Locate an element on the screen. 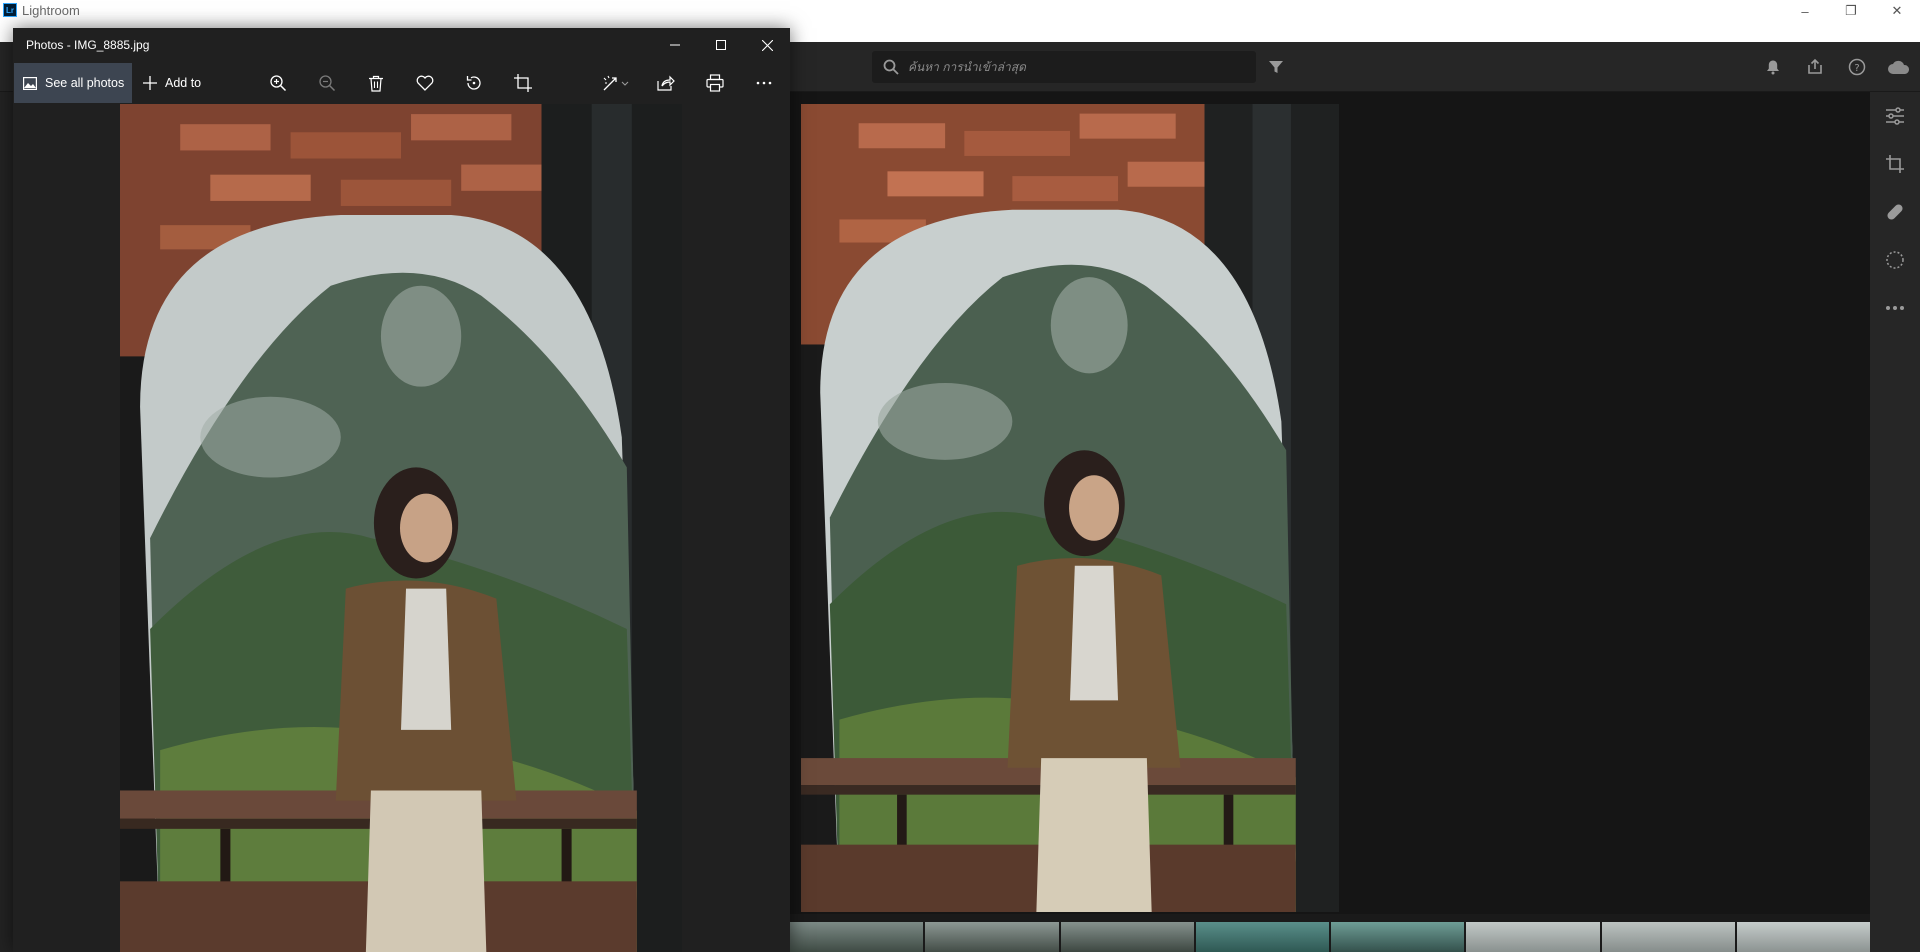  minimize-button is located at coordinates (675, 45).